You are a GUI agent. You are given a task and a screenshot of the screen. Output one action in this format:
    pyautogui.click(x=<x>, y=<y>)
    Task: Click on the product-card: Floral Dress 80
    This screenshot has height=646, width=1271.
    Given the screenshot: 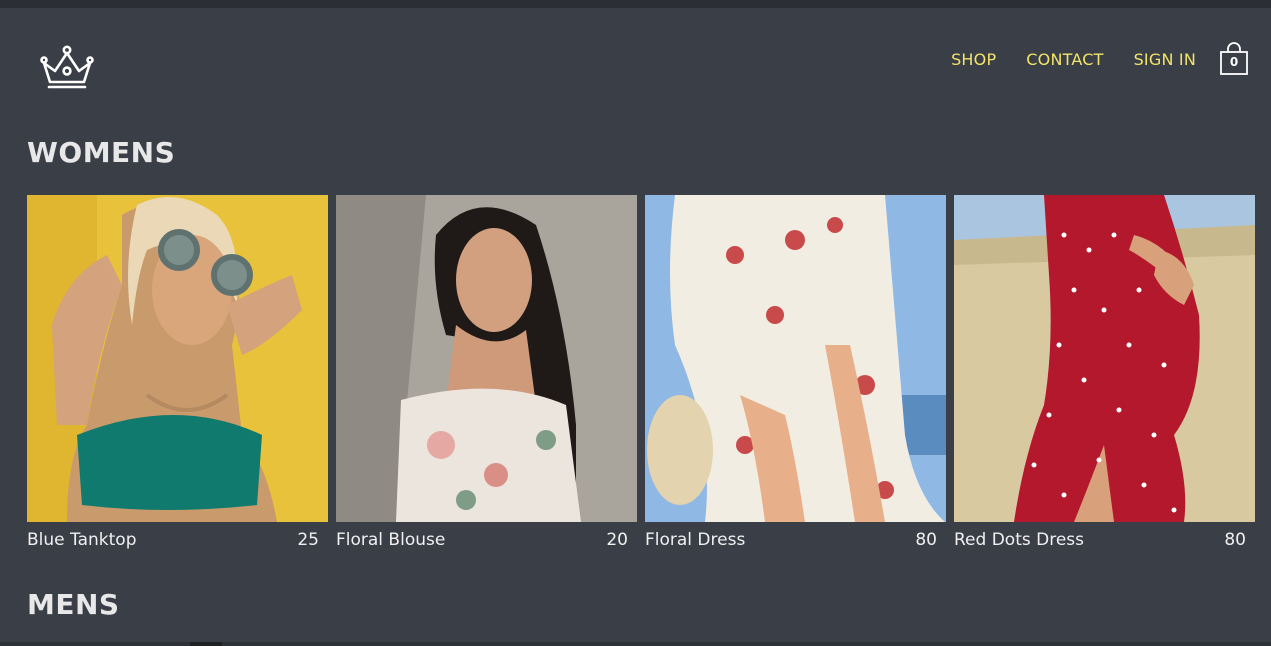 What is the action you would take?
    pyautogui.click(x=795, y=372)
    